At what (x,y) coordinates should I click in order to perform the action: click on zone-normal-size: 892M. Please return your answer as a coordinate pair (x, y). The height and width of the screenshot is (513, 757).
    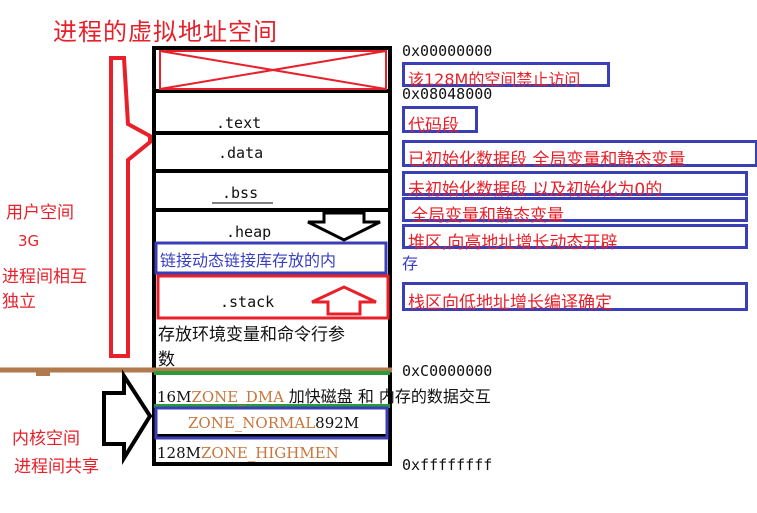
    Looking at the image, I should click on (337, 423).